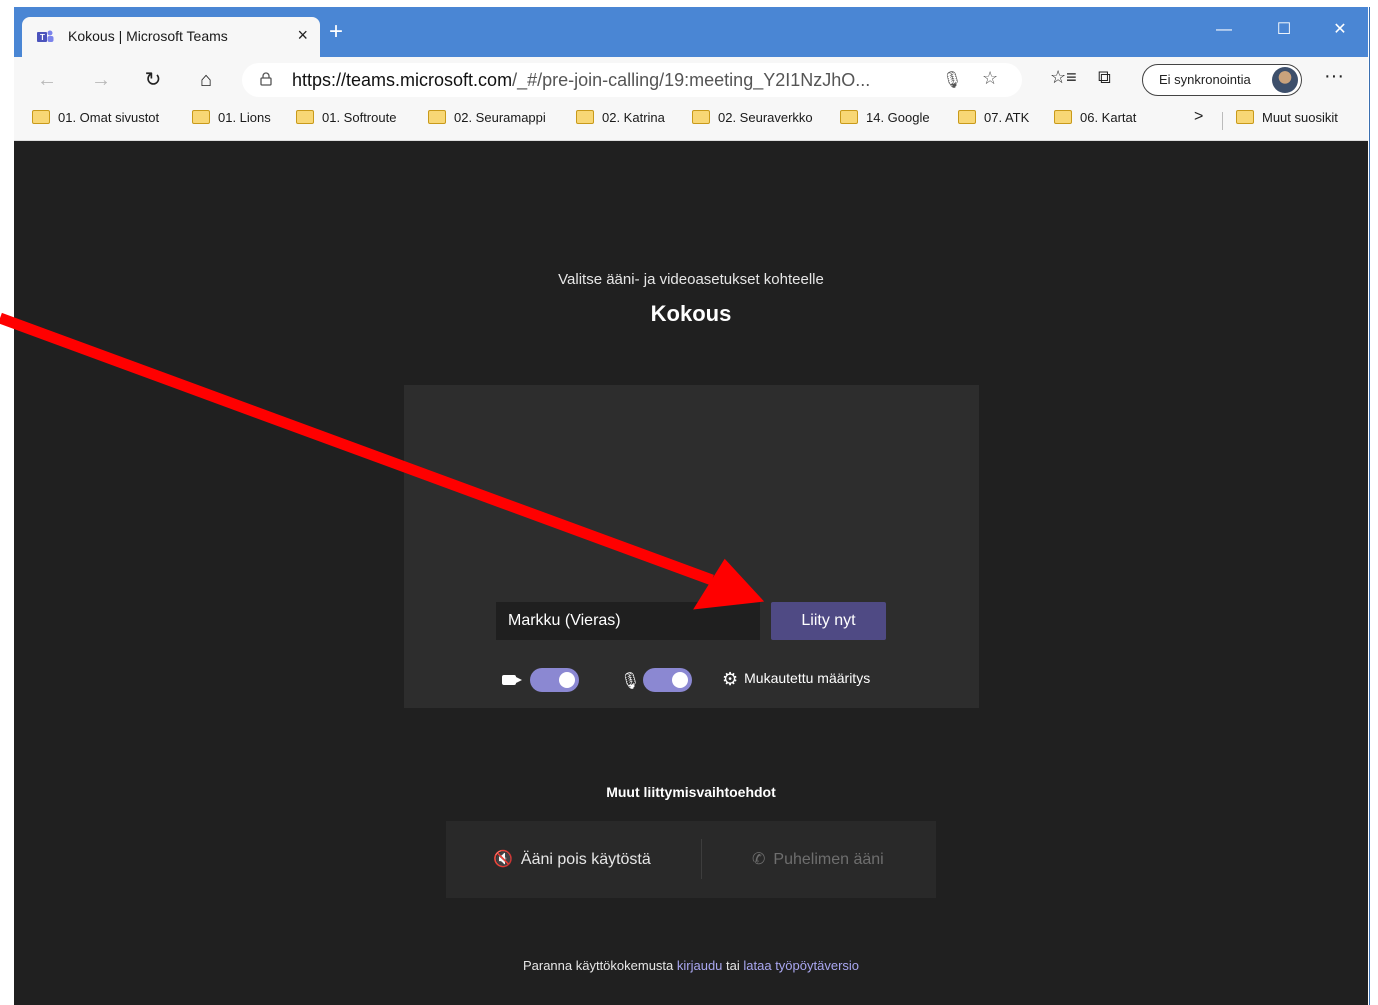 The width and height of the screenshot is (1378, 1005). What do you see at coordinates (45, 36) in the screenshot?
I see `teams-icon: T` at bounding box center [45, 36].